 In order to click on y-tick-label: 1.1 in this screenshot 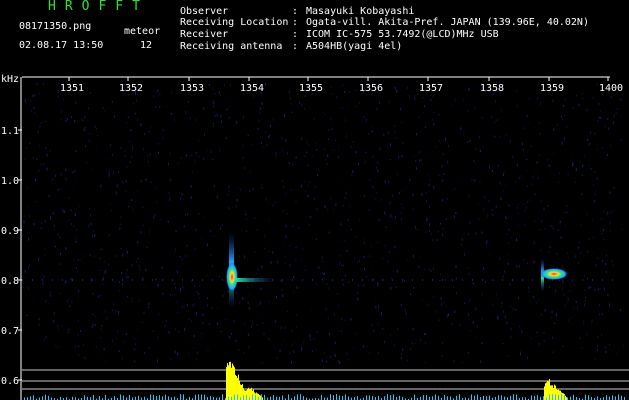, I will do `click(10, 131)`.